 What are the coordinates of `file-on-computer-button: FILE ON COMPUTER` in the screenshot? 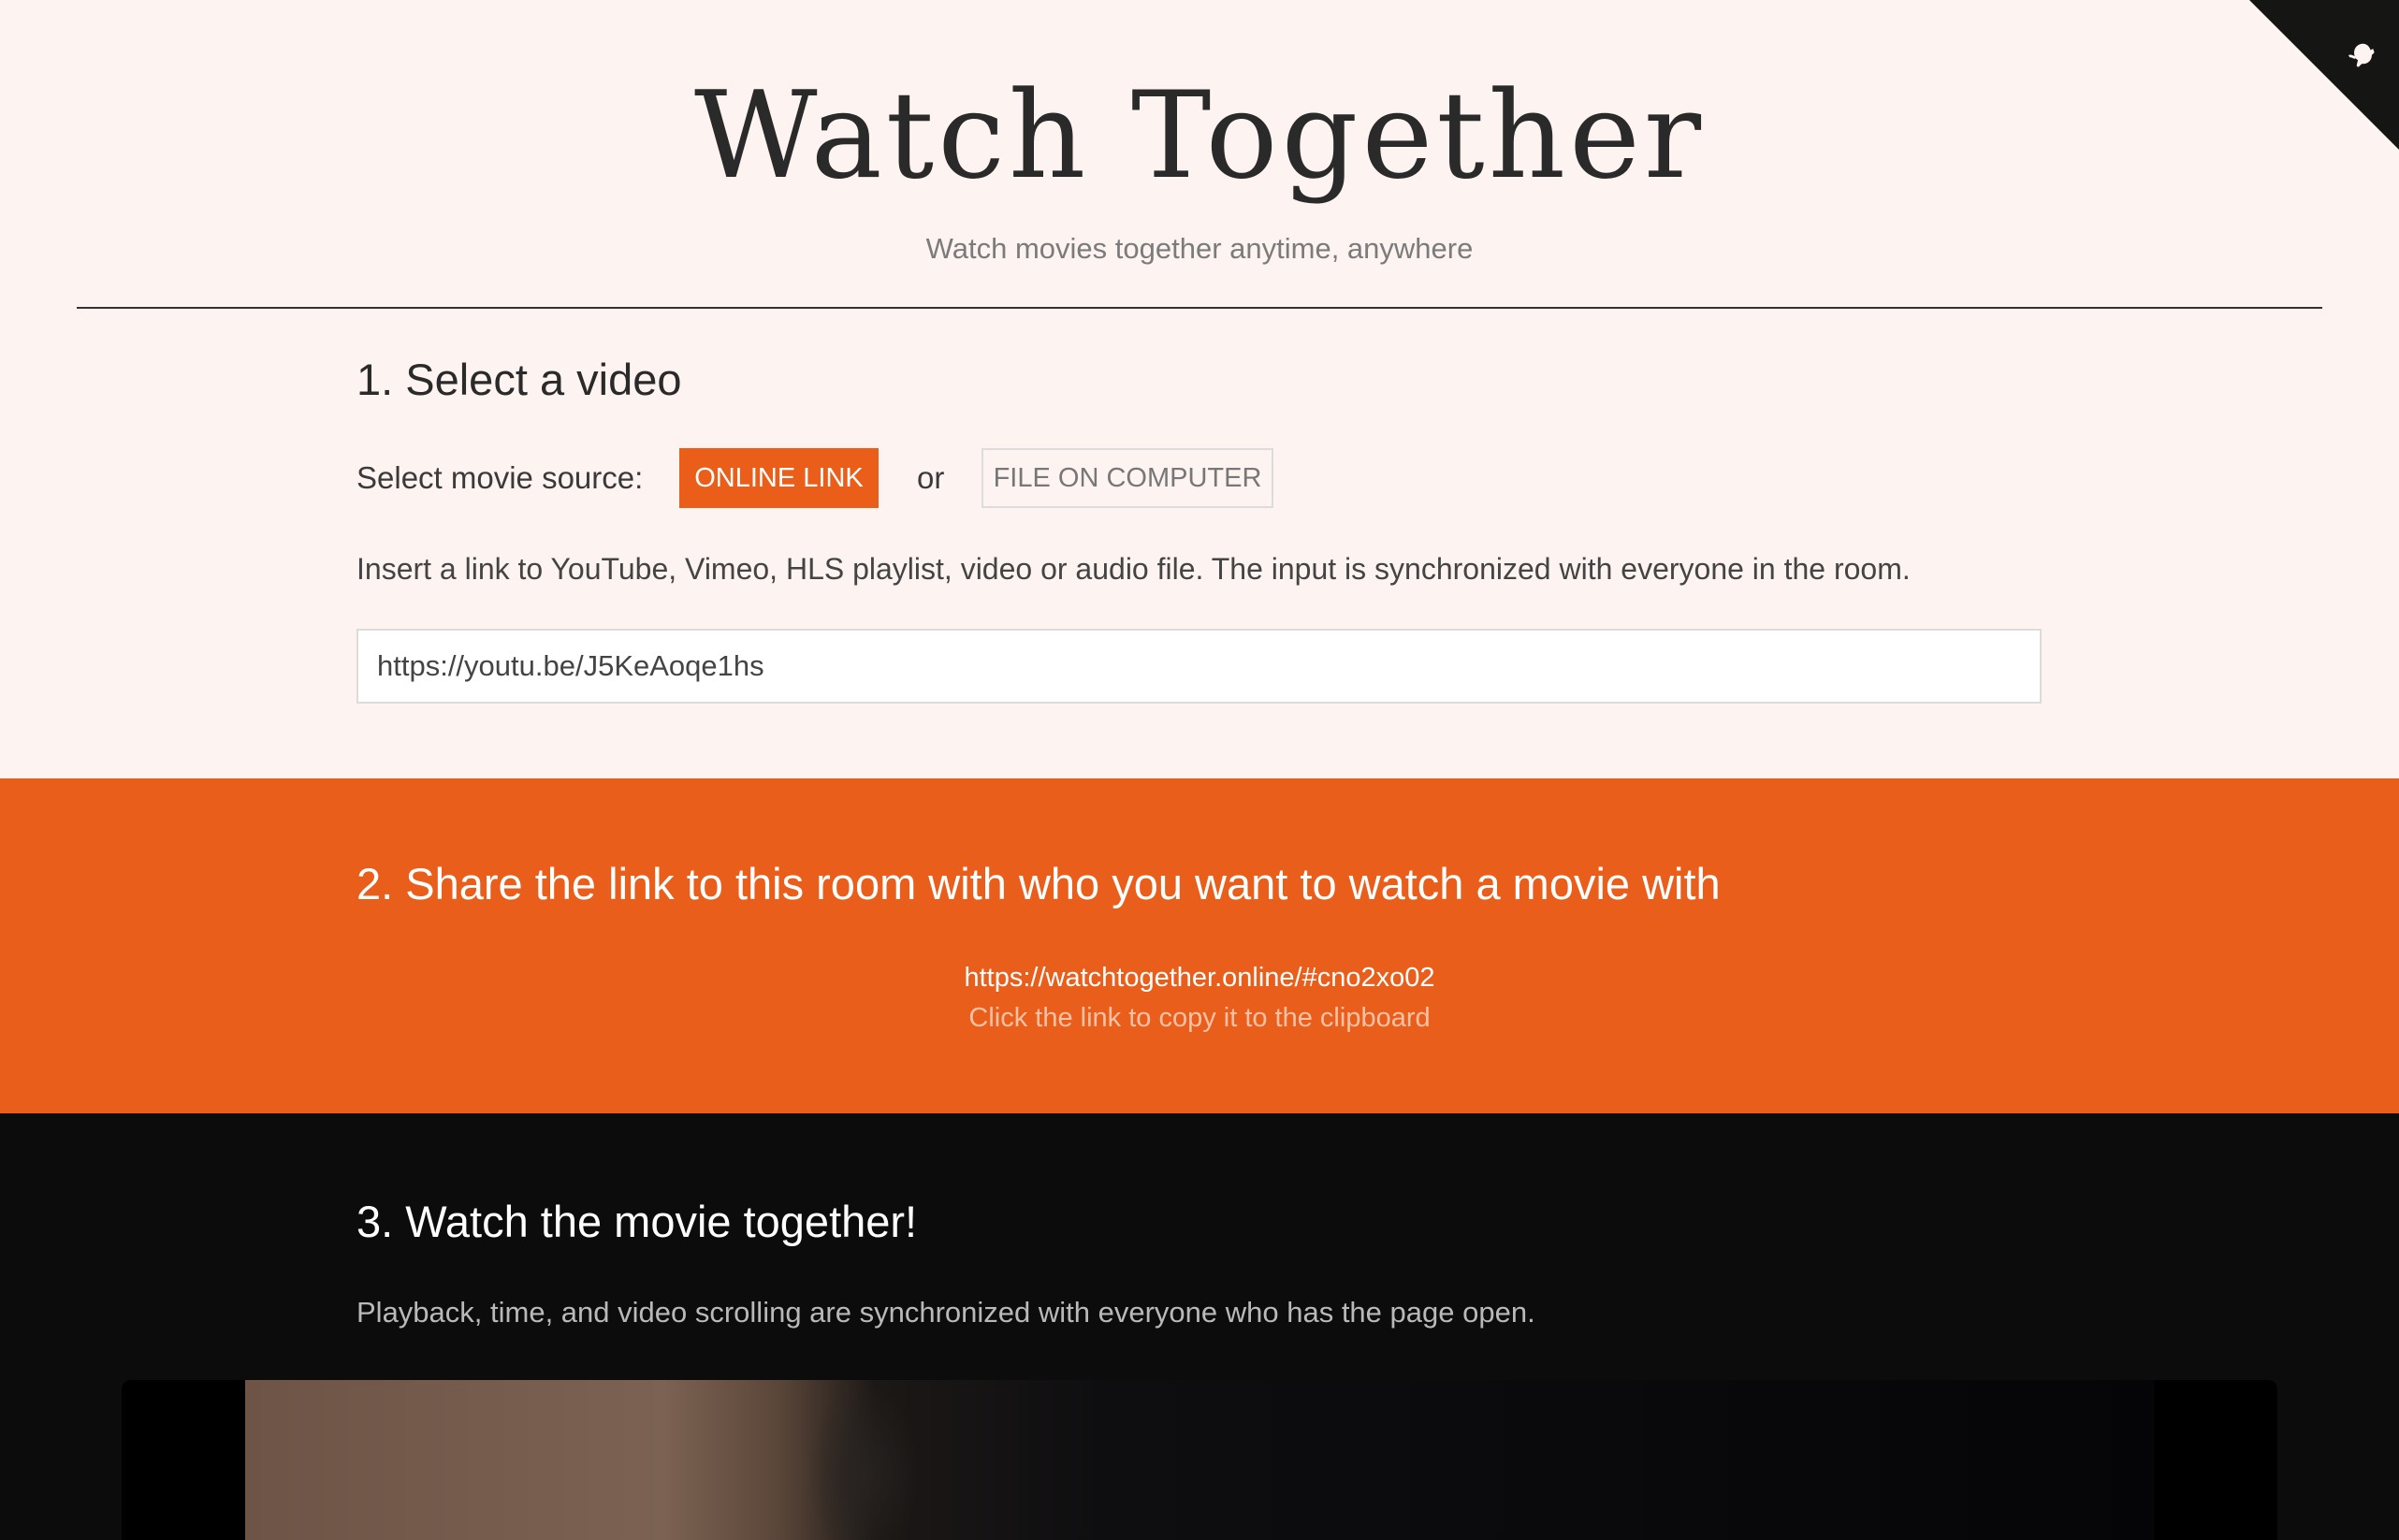 It's located at (1127, 478).